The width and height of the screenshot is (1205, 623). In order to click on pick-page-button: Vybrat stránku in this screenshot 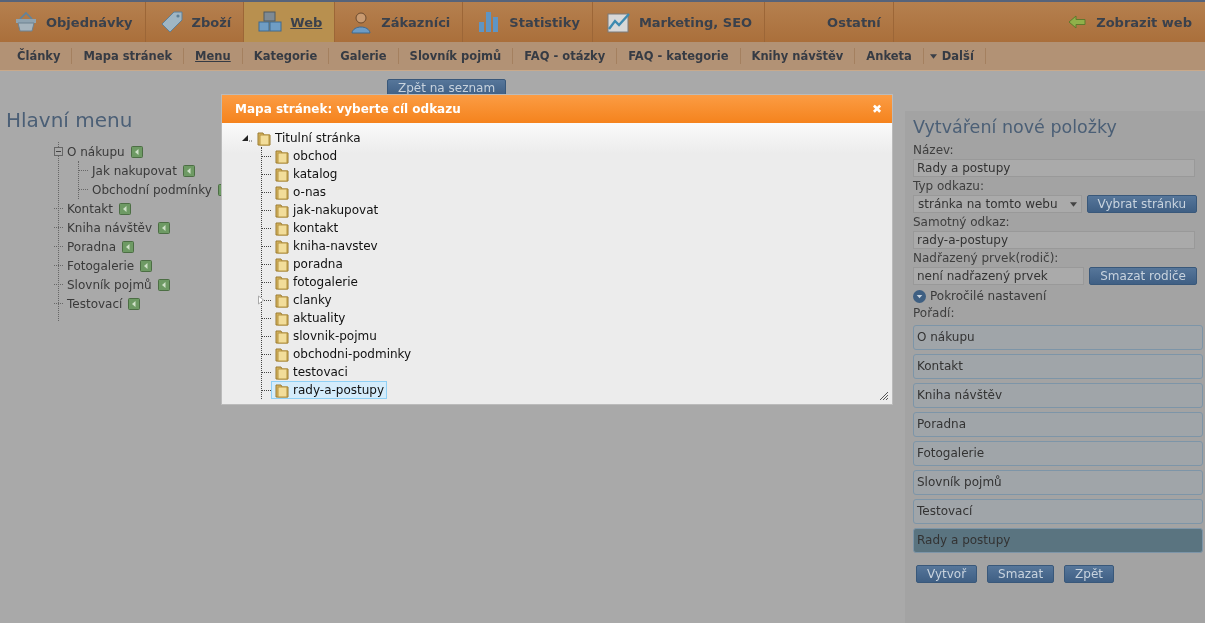, I will do `click(1141, 204)`.